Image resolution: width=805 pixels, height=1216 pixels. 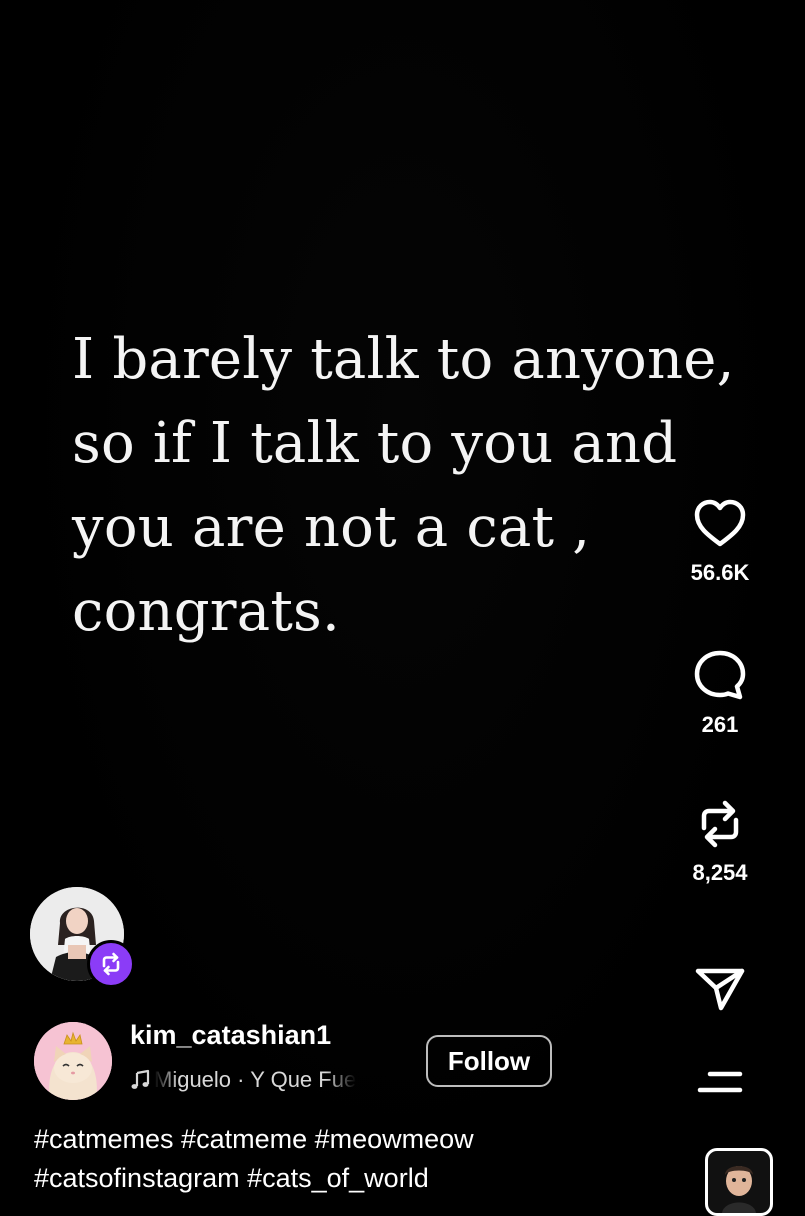 I want to click on menu-icon, so click(x=720, y=1083).